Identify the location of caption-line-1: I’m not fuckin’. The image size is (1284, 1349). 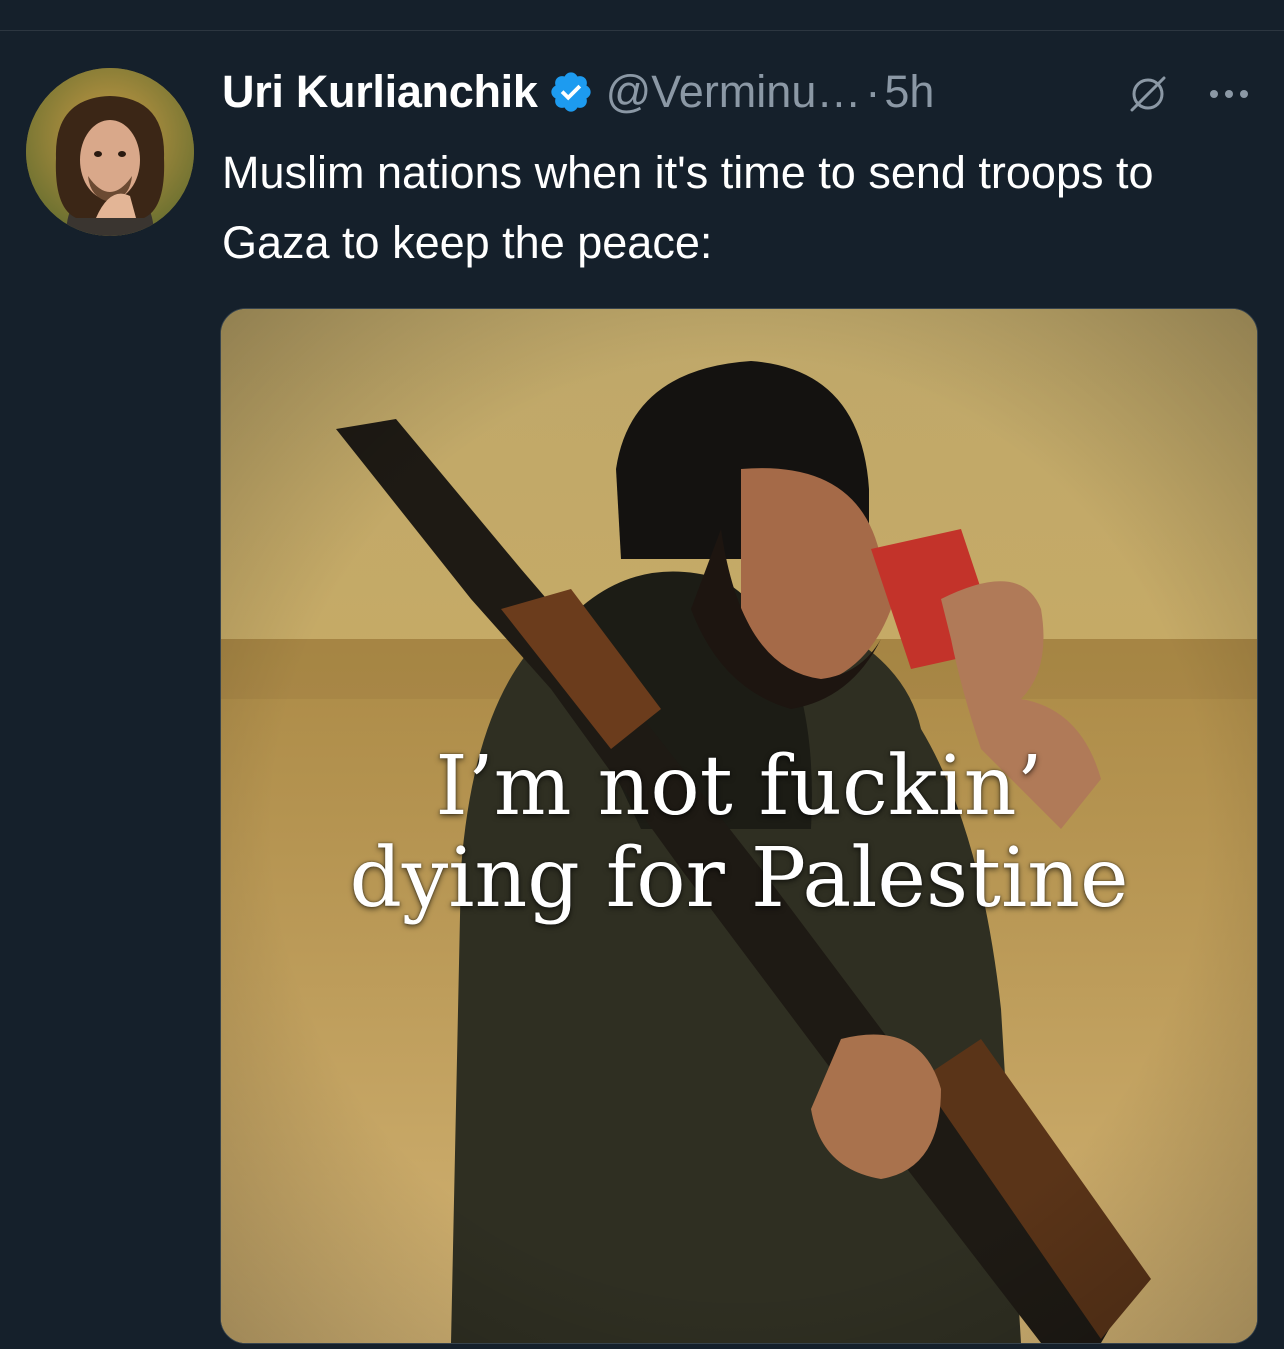
(739, 786).